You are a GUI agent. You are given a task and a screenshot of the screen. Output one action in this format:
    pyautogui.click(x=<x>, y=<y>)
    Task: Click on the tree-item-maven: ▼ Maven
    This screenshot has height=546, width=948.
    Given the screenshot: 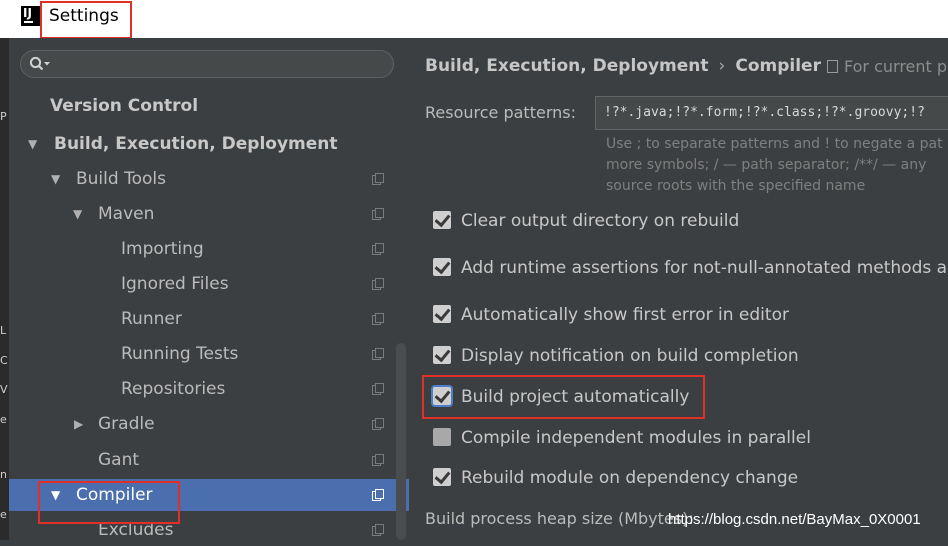 What is the action you would take?
    pyautogui.click(x=209, y=214)
    